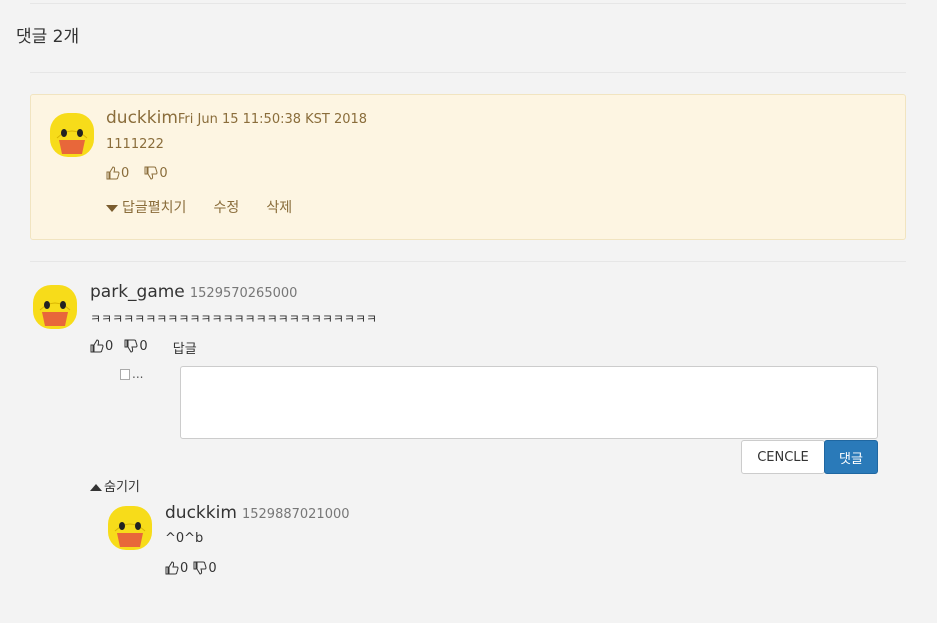 The height and width of the screenshot is (623, 937). I want to click on top-divider, so click(468, 3).